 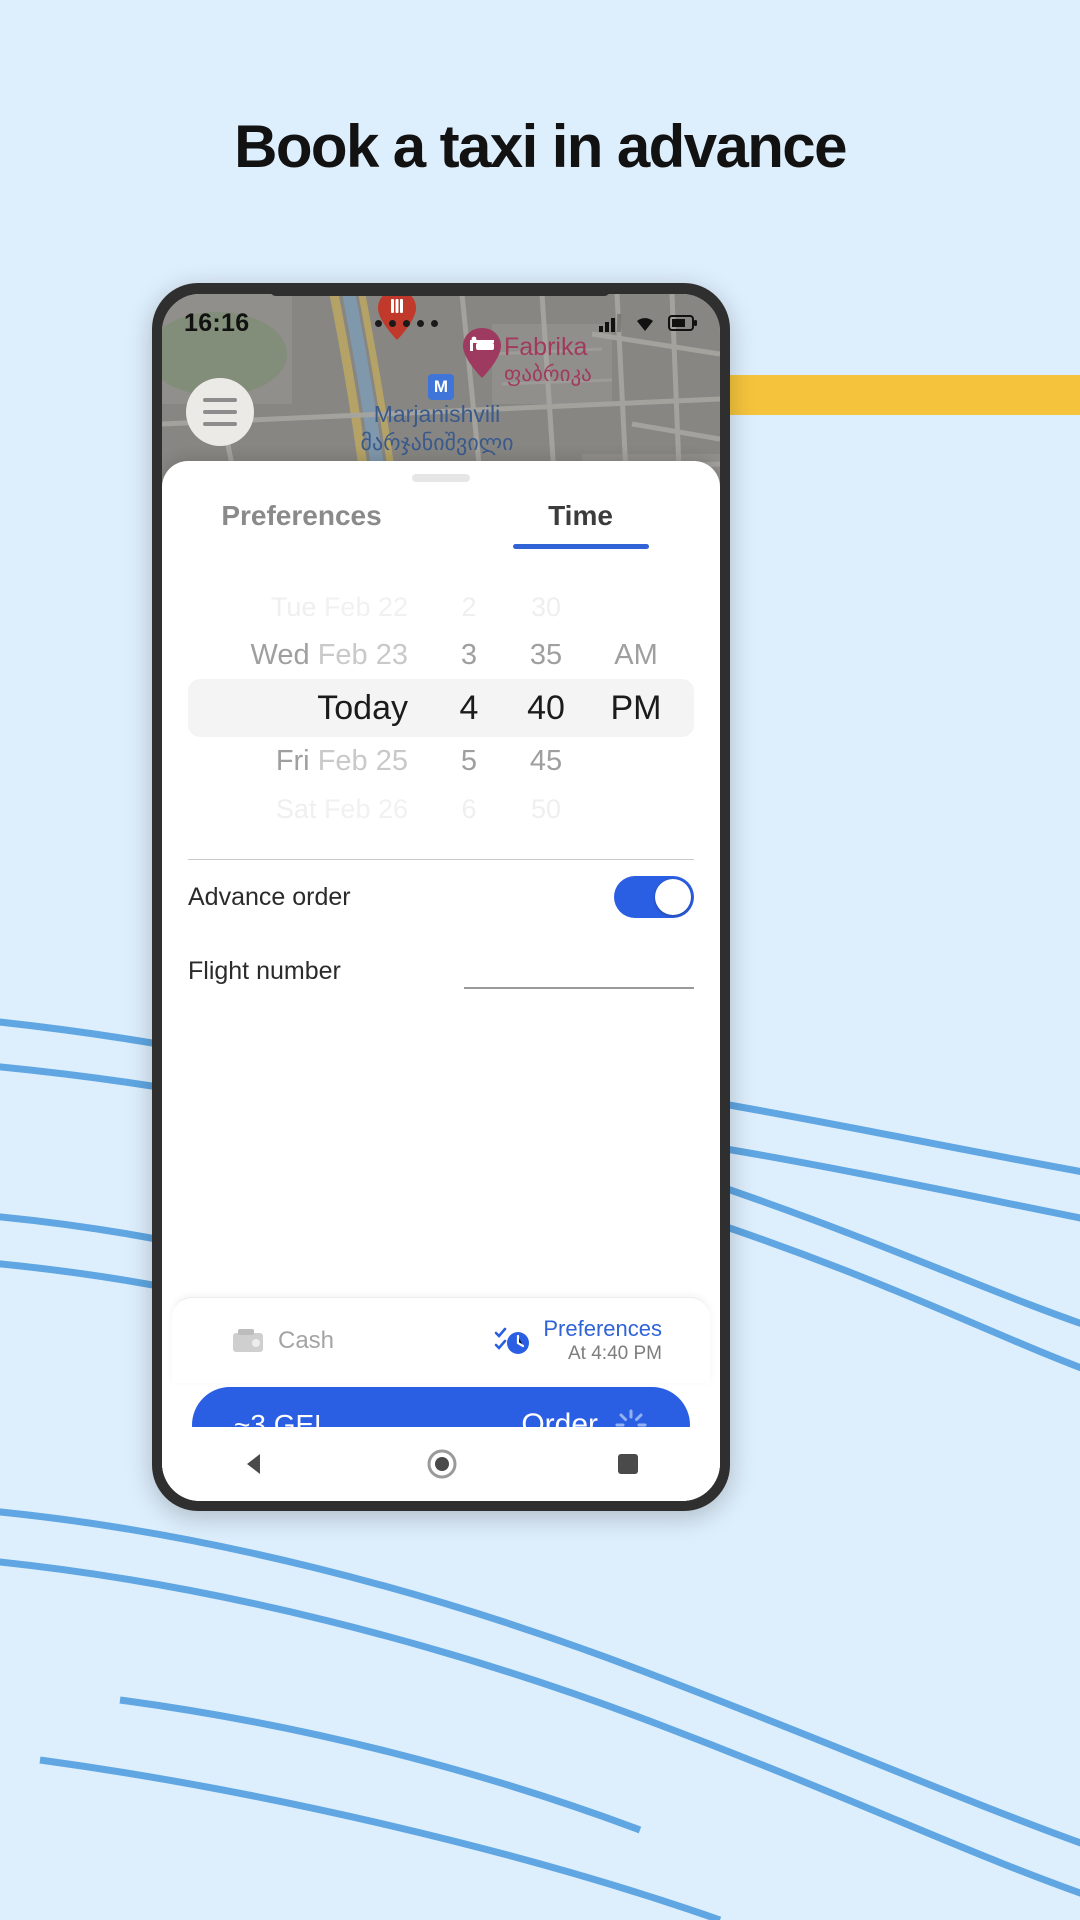 I want to click on picker-meridiem: AM, so click(x=636, y=654).